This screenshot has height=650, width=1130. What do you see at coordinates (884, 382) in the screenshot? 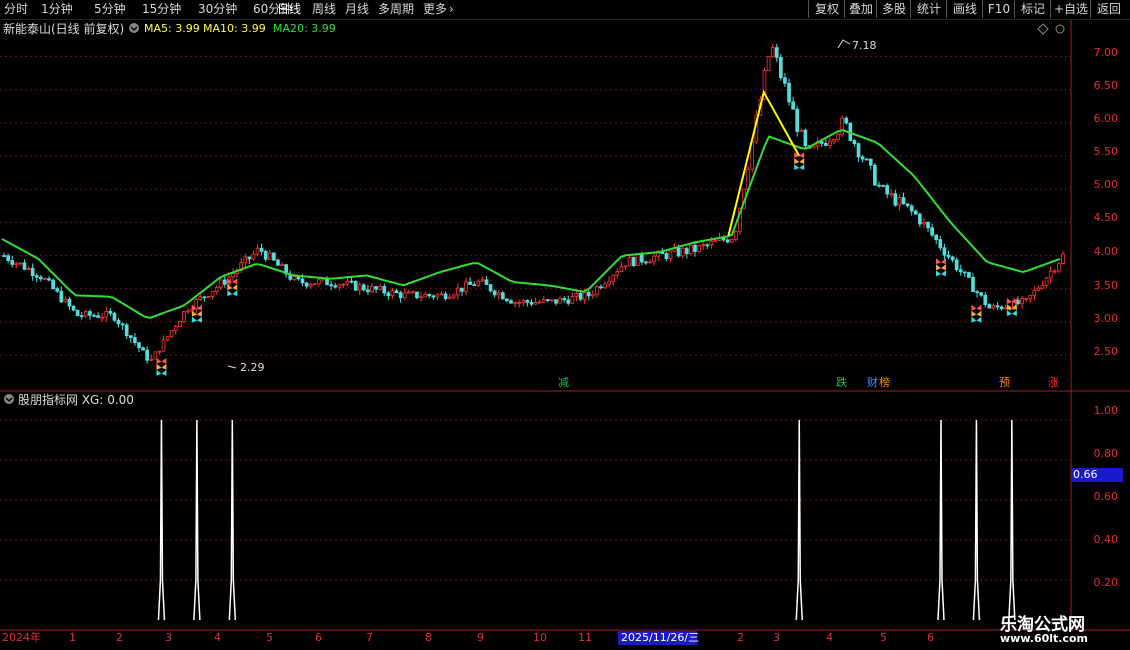
I see `event-marker-list: 榜` at bounding box center [884, 382].